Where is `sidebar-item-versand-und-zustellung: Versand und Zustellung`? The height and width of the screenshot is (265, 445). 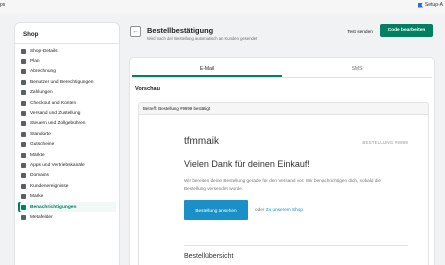 sidebar-item-versand-und-zustellung: Versand und Zustellung is located at coordinates (67, 113).